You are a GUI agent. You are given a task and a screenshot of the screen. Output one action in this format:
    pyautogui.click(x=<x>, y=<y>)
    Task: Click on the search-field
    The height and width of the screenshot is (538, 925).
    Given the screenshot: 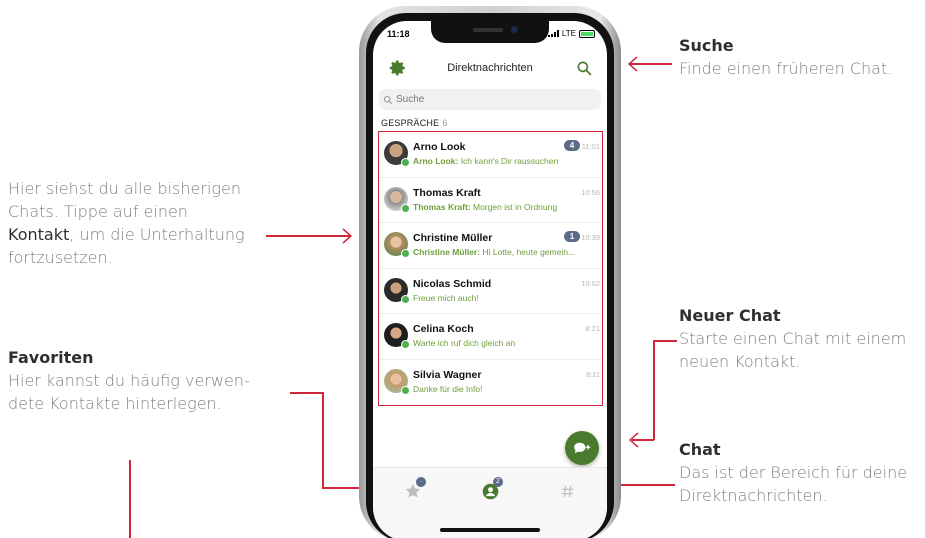 What is the action you would take?
    pyautogui.click(x=490, y=99)
    